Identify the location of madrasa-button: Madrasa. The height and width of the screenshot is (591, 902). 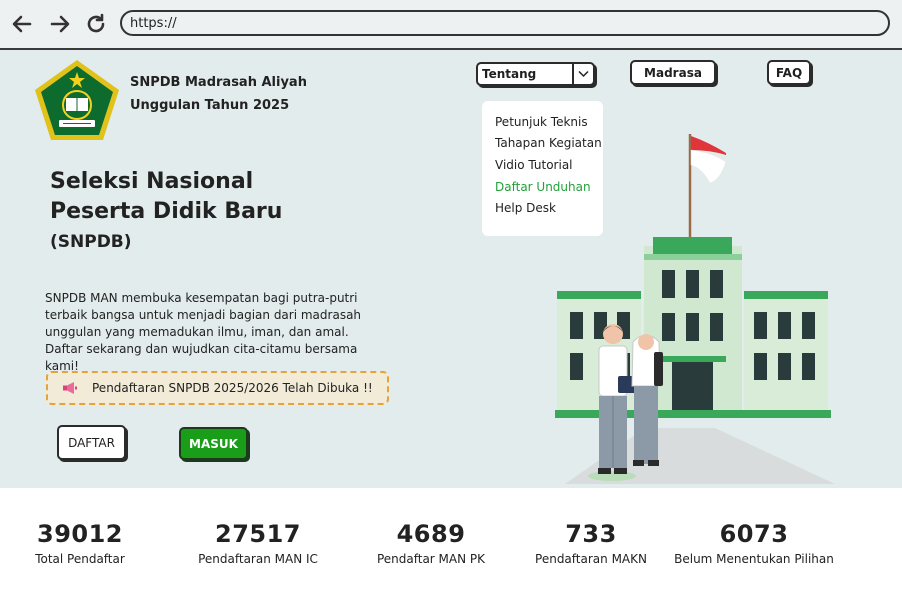
(673, 72).